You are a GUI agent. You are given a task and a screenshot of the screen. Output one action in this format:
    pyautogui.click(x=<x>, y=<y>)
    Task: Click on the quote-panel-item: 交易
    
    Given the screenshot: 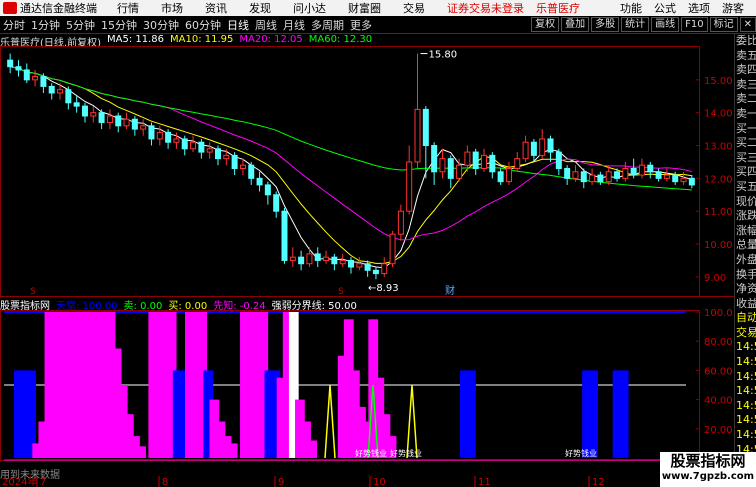 What is the action you would take?
    pyautogui.click(x=746, y=332)
    